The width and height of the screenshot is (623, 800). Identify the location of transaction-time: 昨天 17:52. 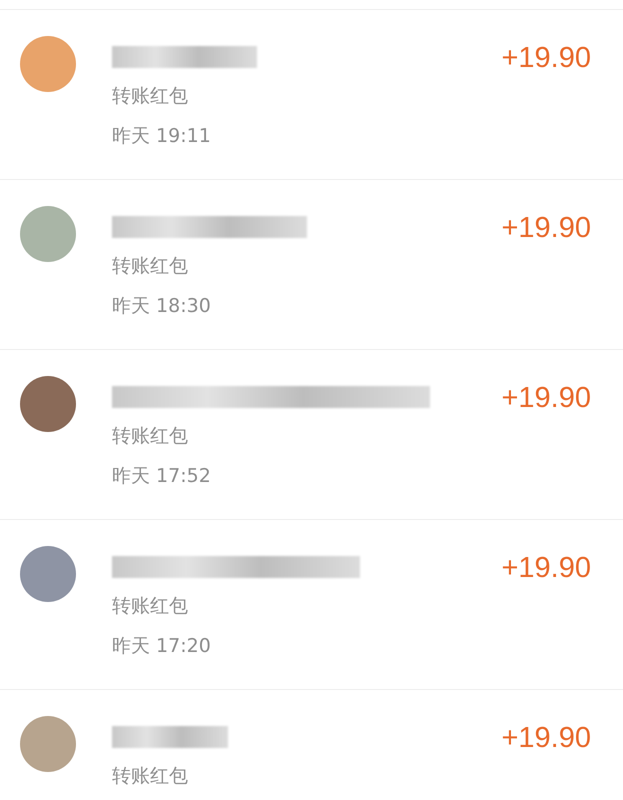
(162, 476).